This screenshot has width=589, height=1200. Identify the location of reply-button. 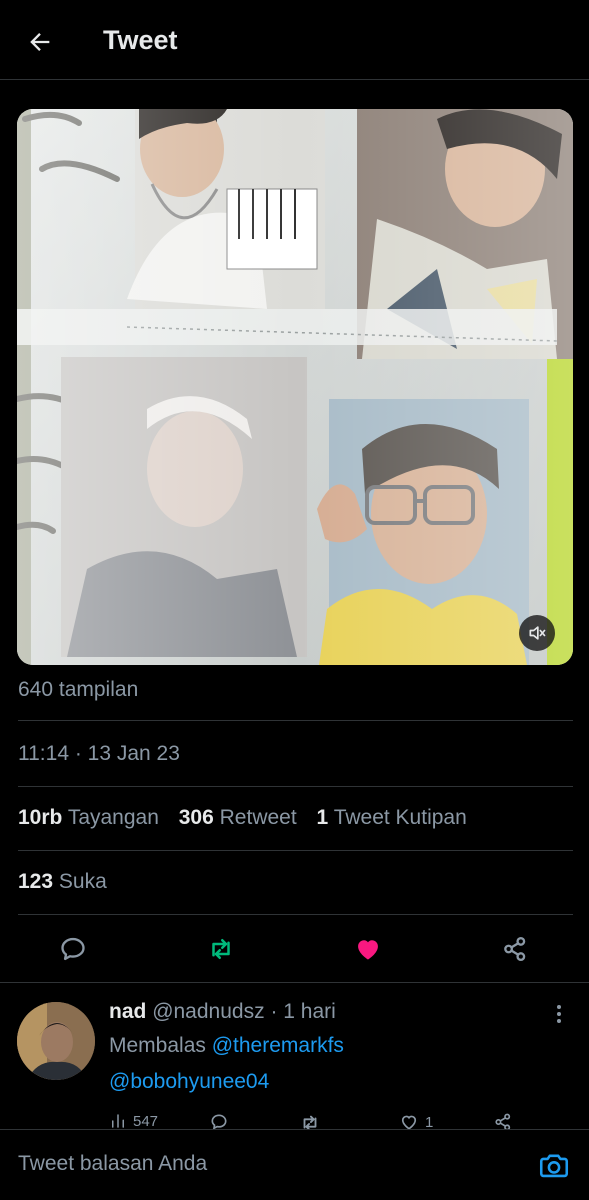
(73, 949).